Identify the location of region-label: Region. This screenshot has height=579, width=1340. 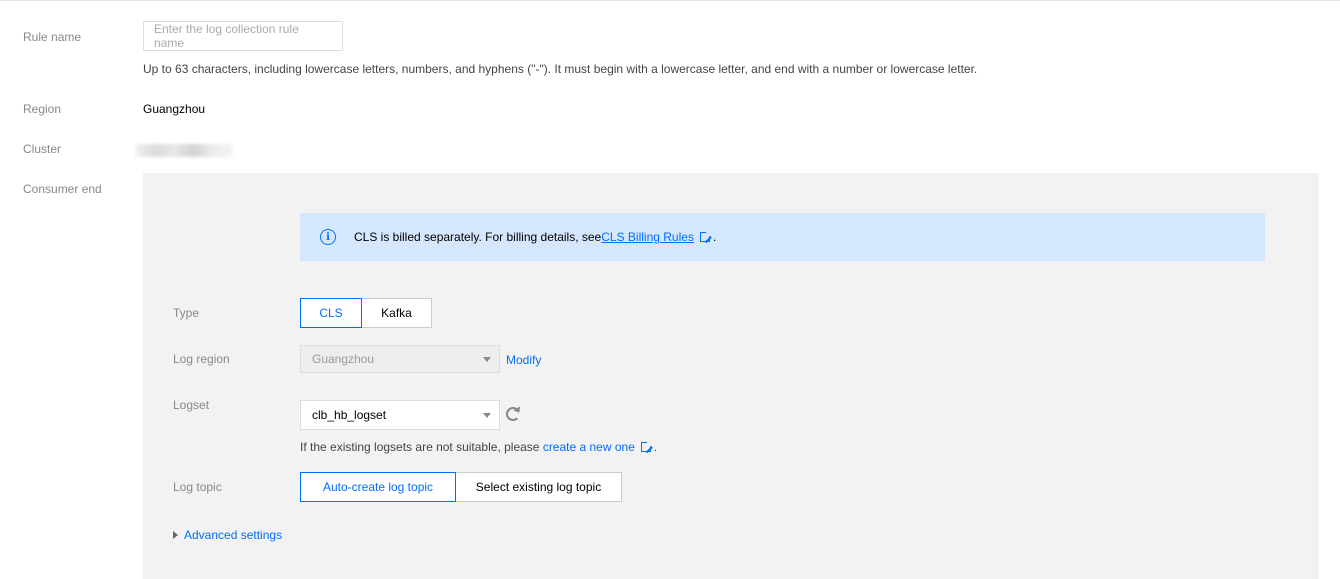
(42, 109).